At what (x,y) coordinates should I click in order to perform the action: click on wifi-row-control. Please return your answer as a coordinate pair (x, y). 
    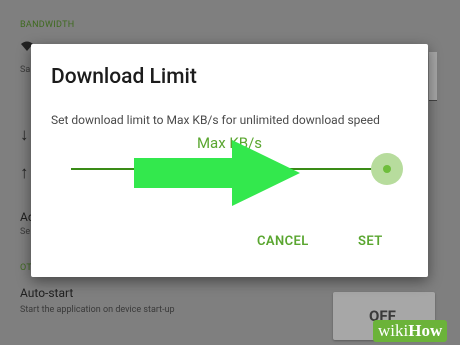
    Looking at the image, I should click on (433, 76).